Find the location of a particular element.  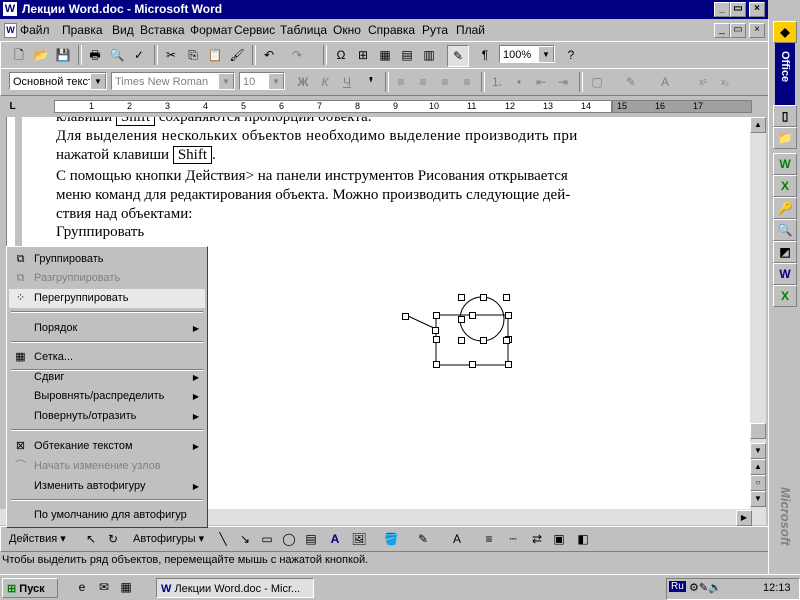

menu-ruta: Рута is located at coordinates (435, 30).